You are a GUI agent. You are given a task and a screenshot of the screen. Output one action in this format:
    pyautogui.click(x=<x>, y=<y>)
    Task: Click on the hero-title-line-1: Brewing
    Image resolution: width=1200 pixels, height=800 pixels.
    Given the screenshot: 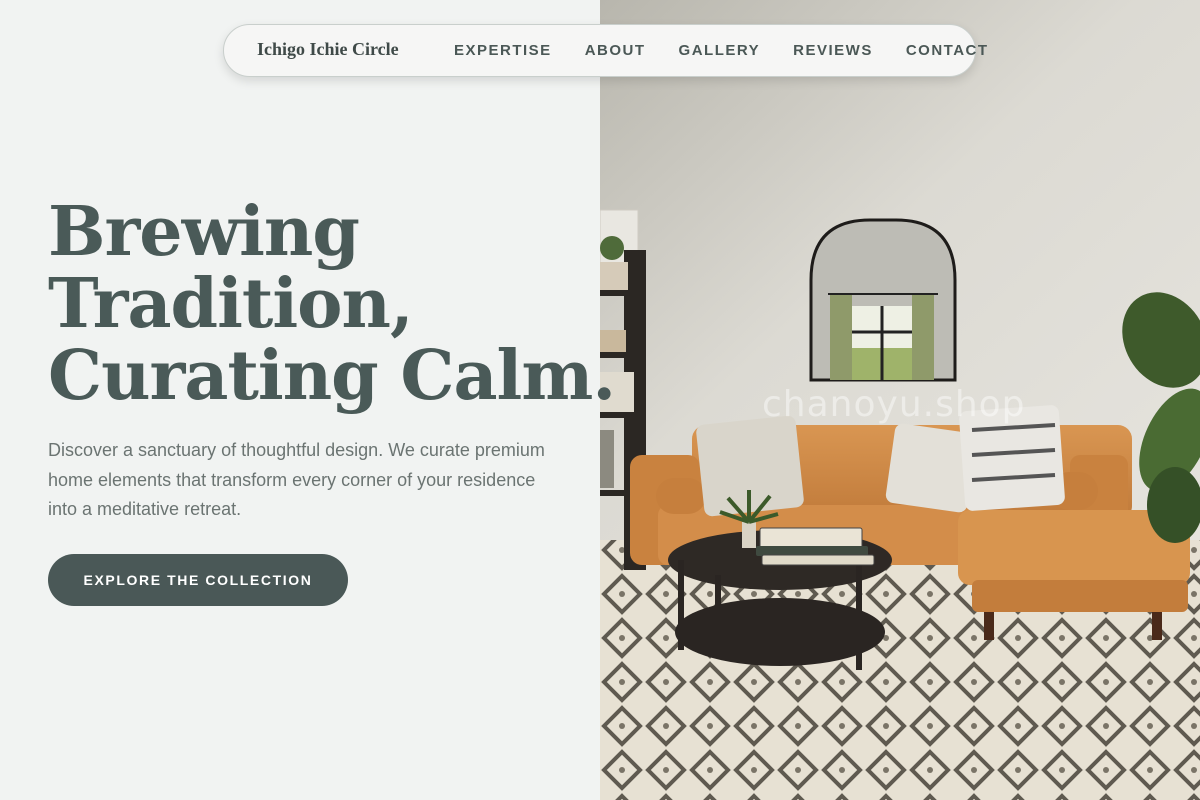 What is the action you would take?
    pyautogui.click(x=204, y=232)
    